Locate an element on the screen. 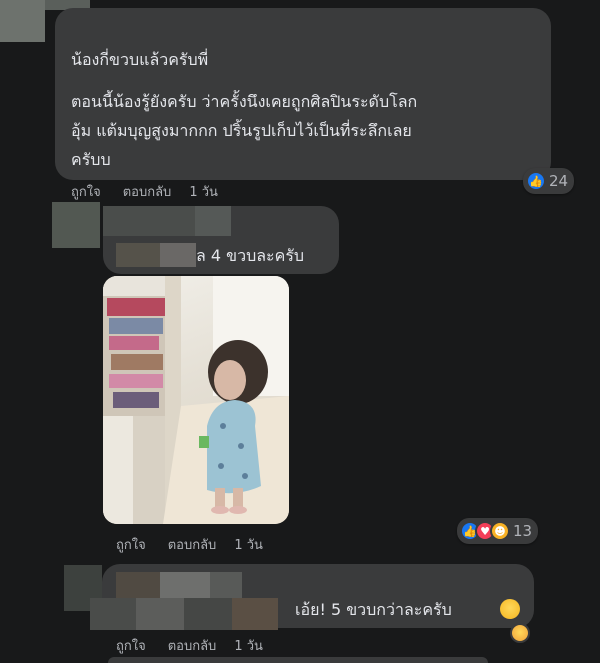  pixelated-text-2a is located at coordinates (138, 255).